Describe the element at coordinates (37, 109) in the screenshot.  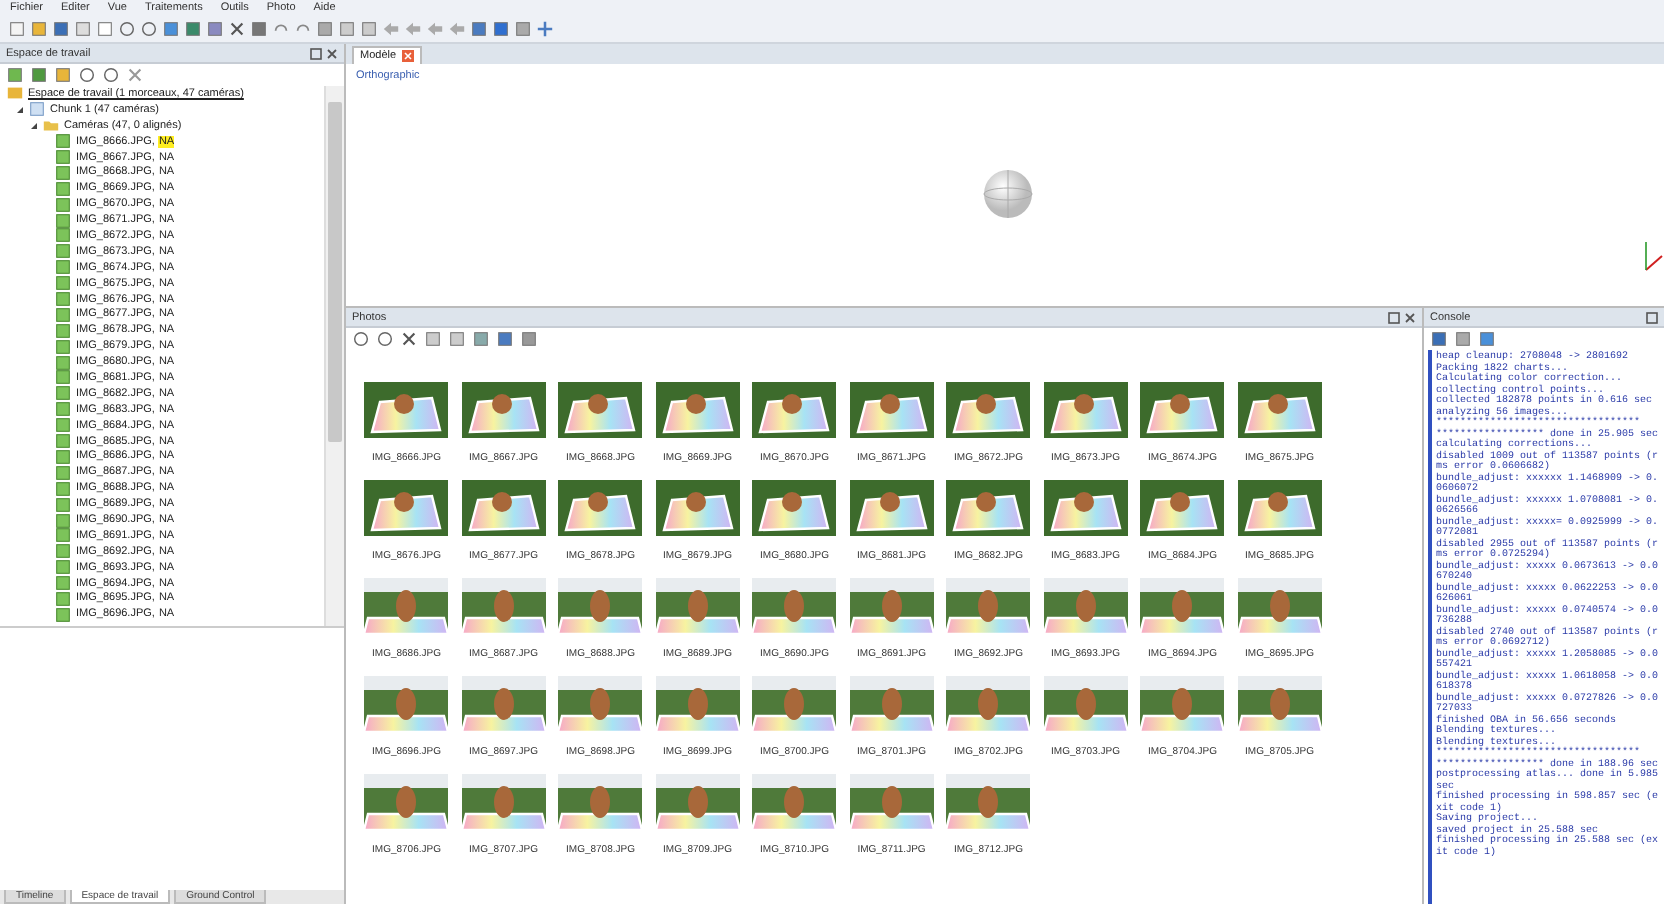
I see `chunk-icon` at that location.